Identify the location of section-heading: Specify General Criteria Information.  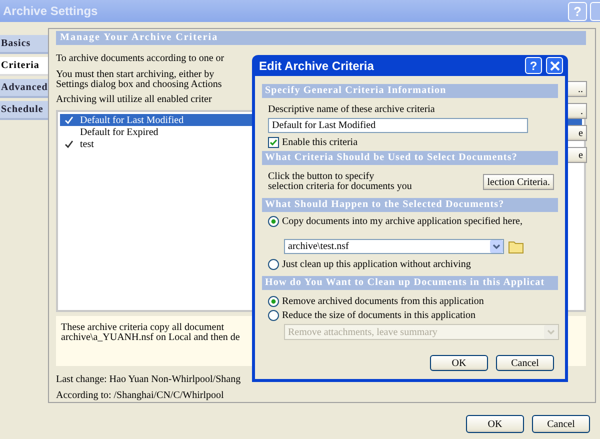
(410, 91).